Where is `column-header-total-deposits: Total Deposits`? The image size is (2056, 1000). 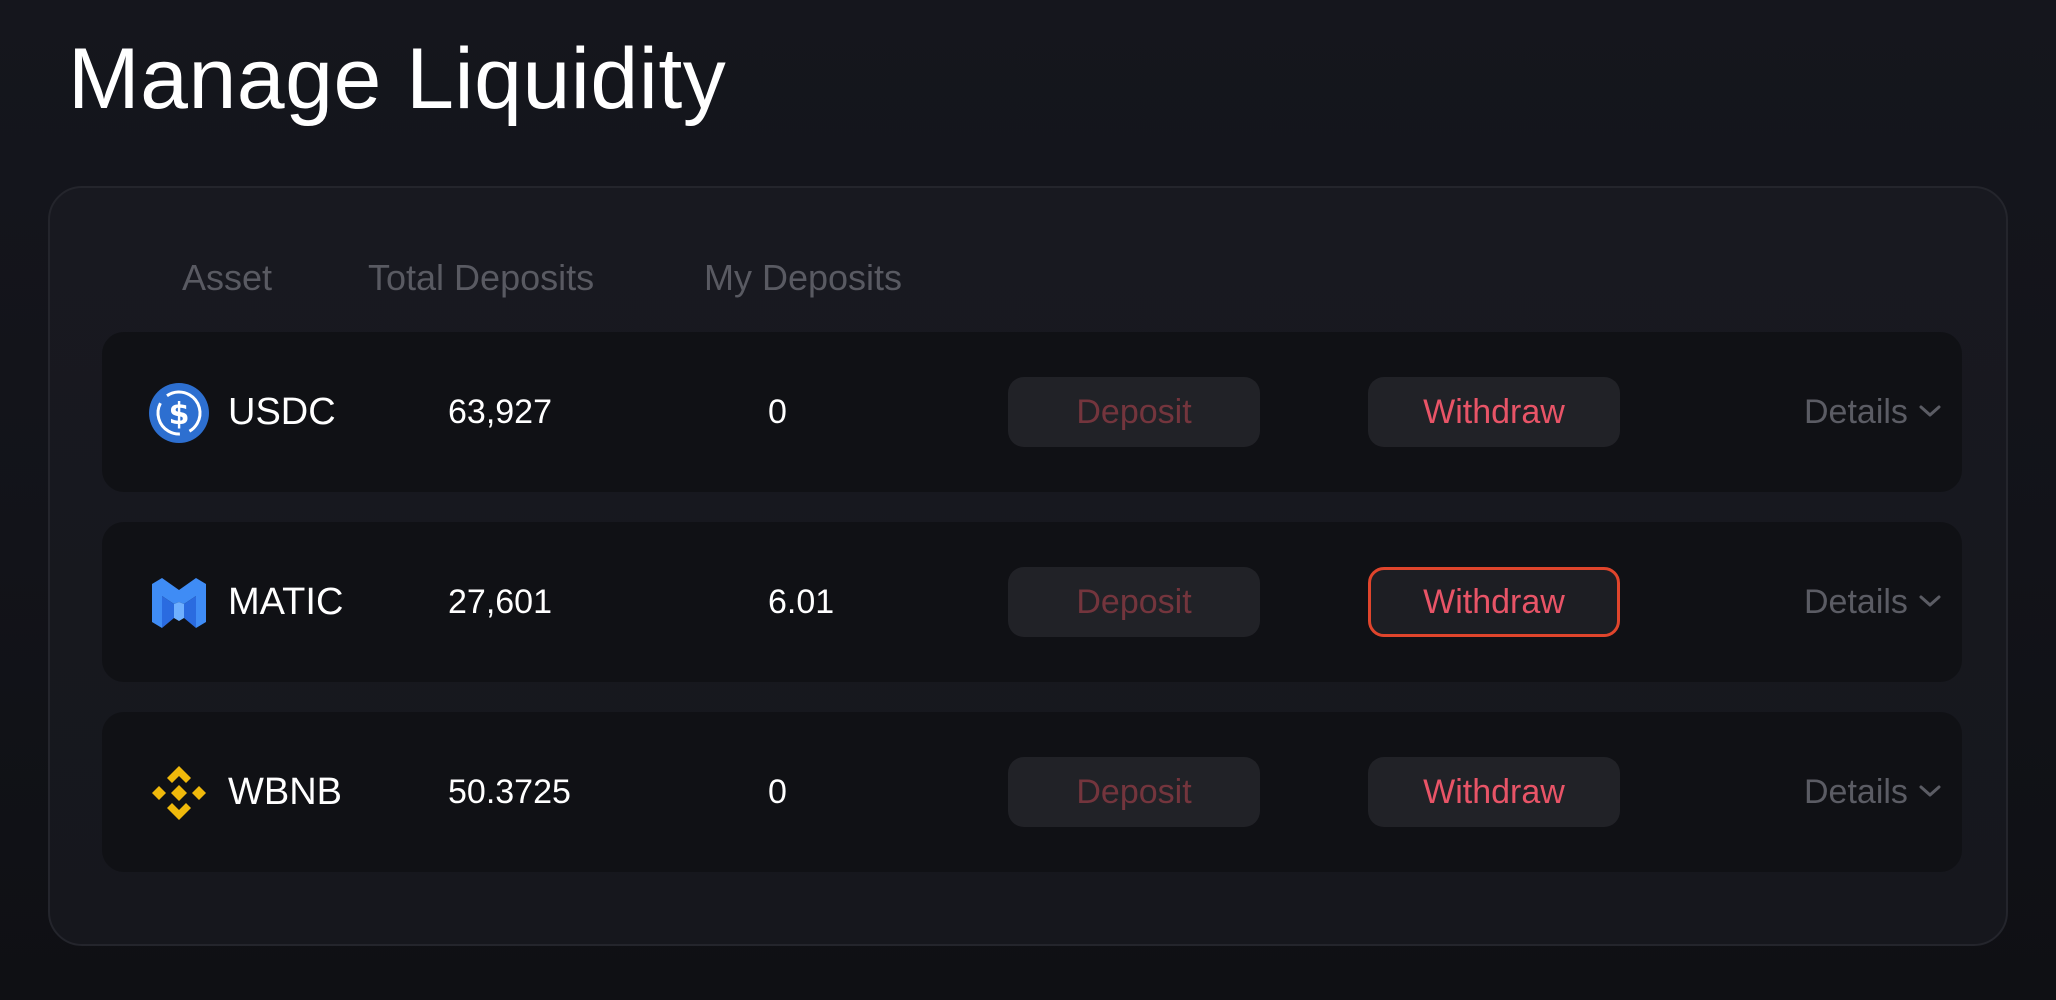 column-header-total-deposits: Total Deposits is located at coordinates (481, 277).